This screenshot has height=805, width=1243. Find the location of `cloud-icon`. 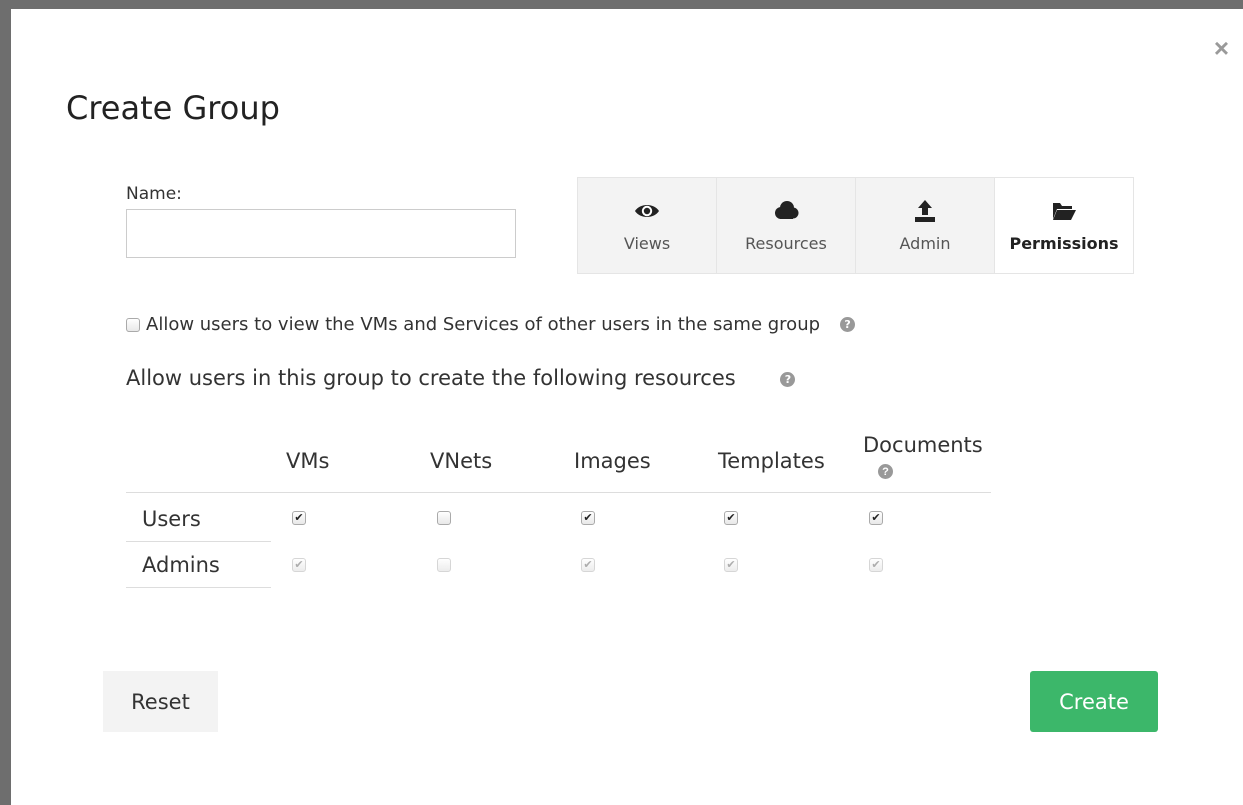

cloud-icon is located at coordinates (787, 210).